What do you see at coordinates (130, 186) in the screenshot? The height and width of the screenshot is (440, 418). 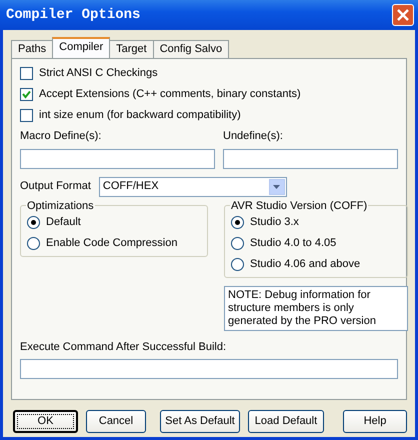 I see `dropdown-value: COFF/HEX` at bounding box center [130, 186].